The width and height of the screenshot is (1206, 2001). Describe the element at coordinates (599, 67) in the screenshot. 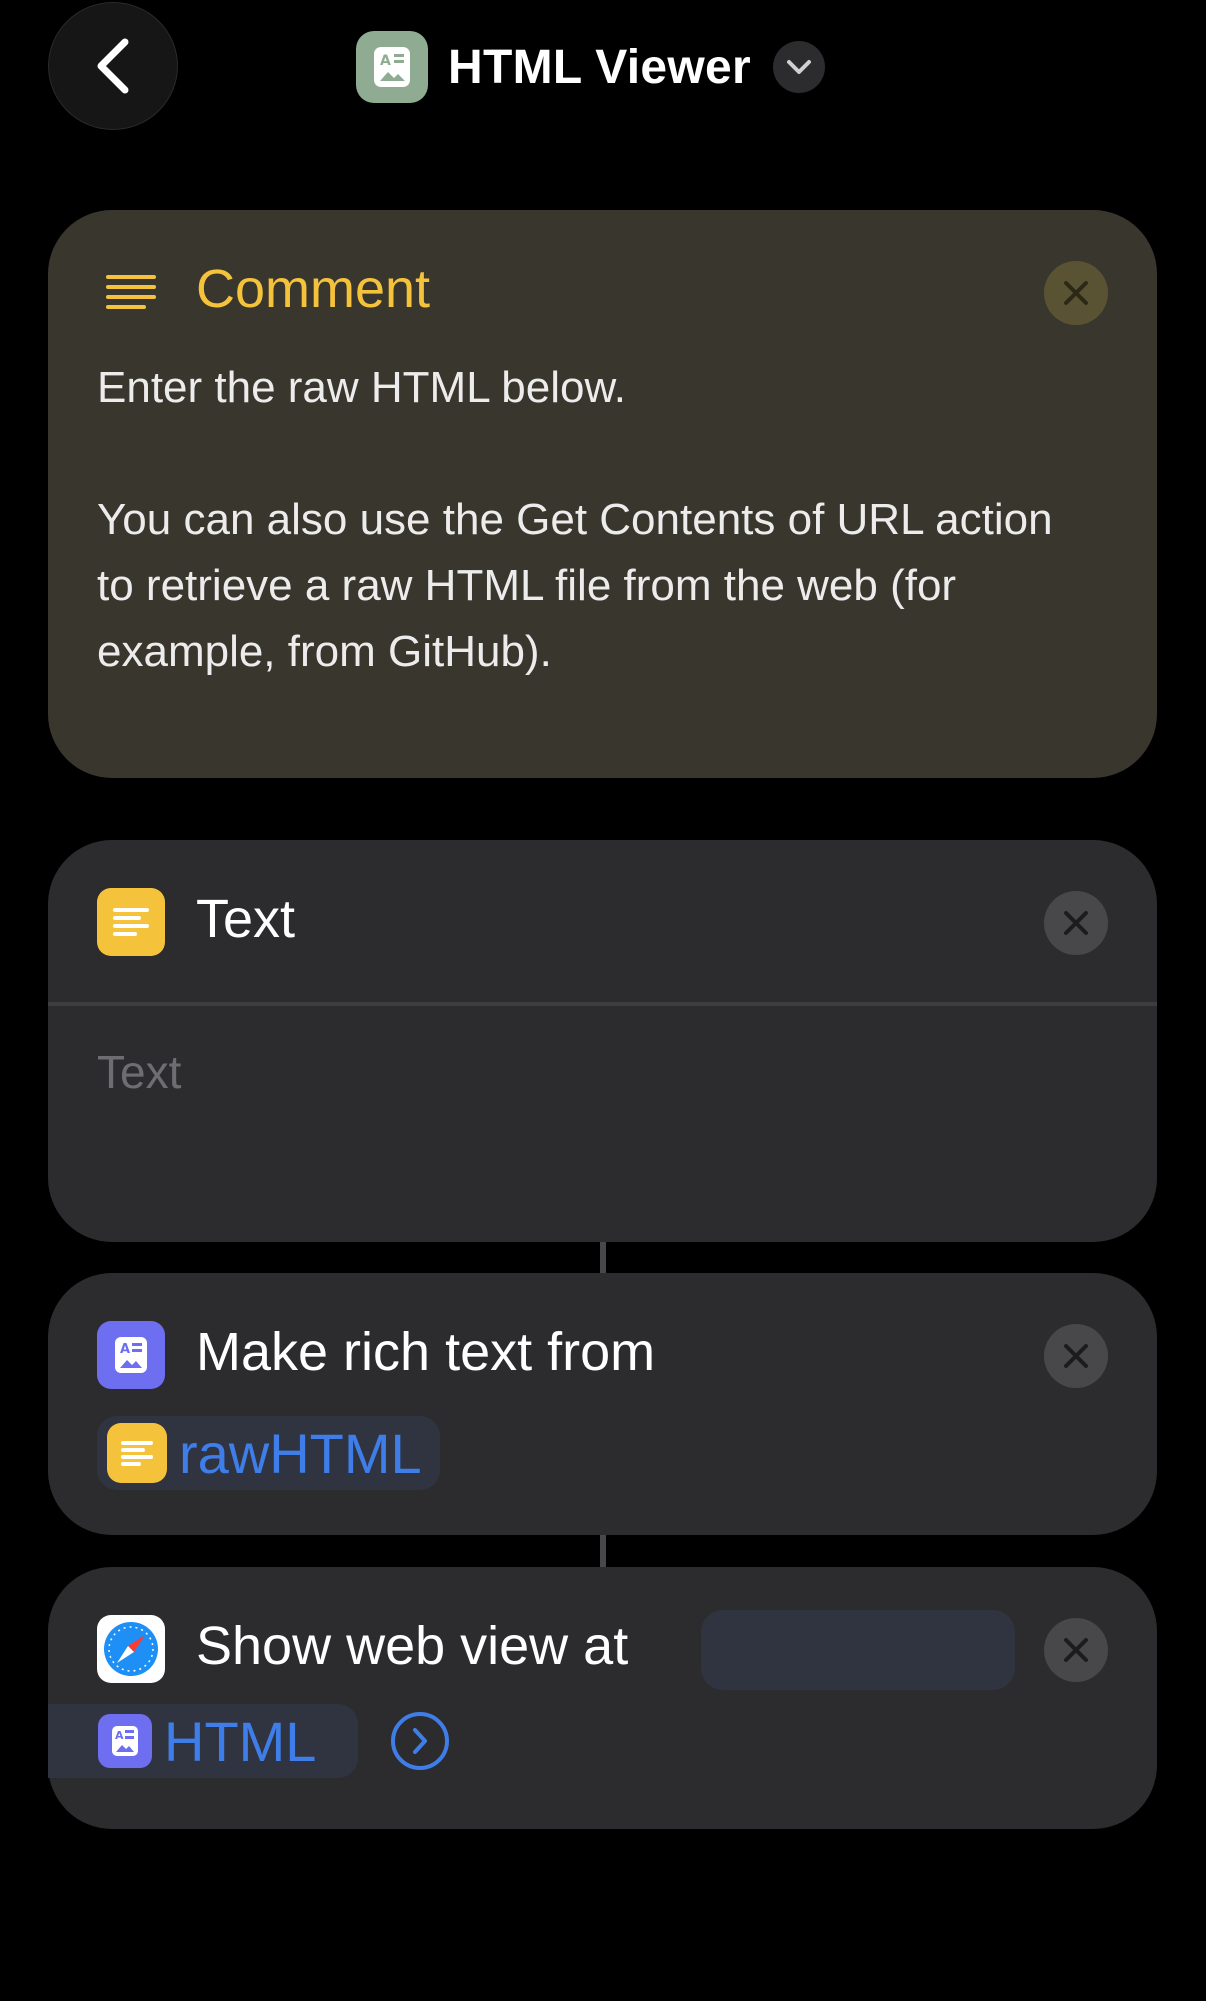

I see `shortcut-title: HTML Viewer` at that location.